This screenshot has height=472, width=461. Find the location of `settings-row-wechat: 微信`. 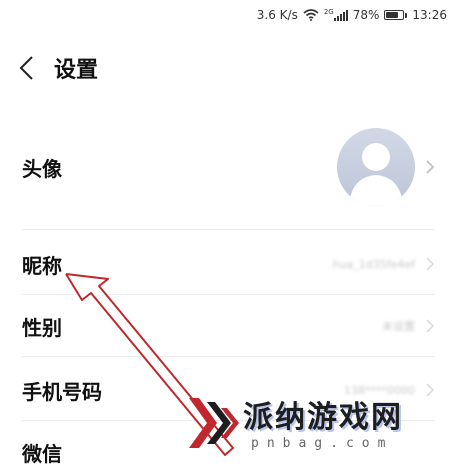

settings-row-wechat: 微信 is located at coordinates (228, 452).